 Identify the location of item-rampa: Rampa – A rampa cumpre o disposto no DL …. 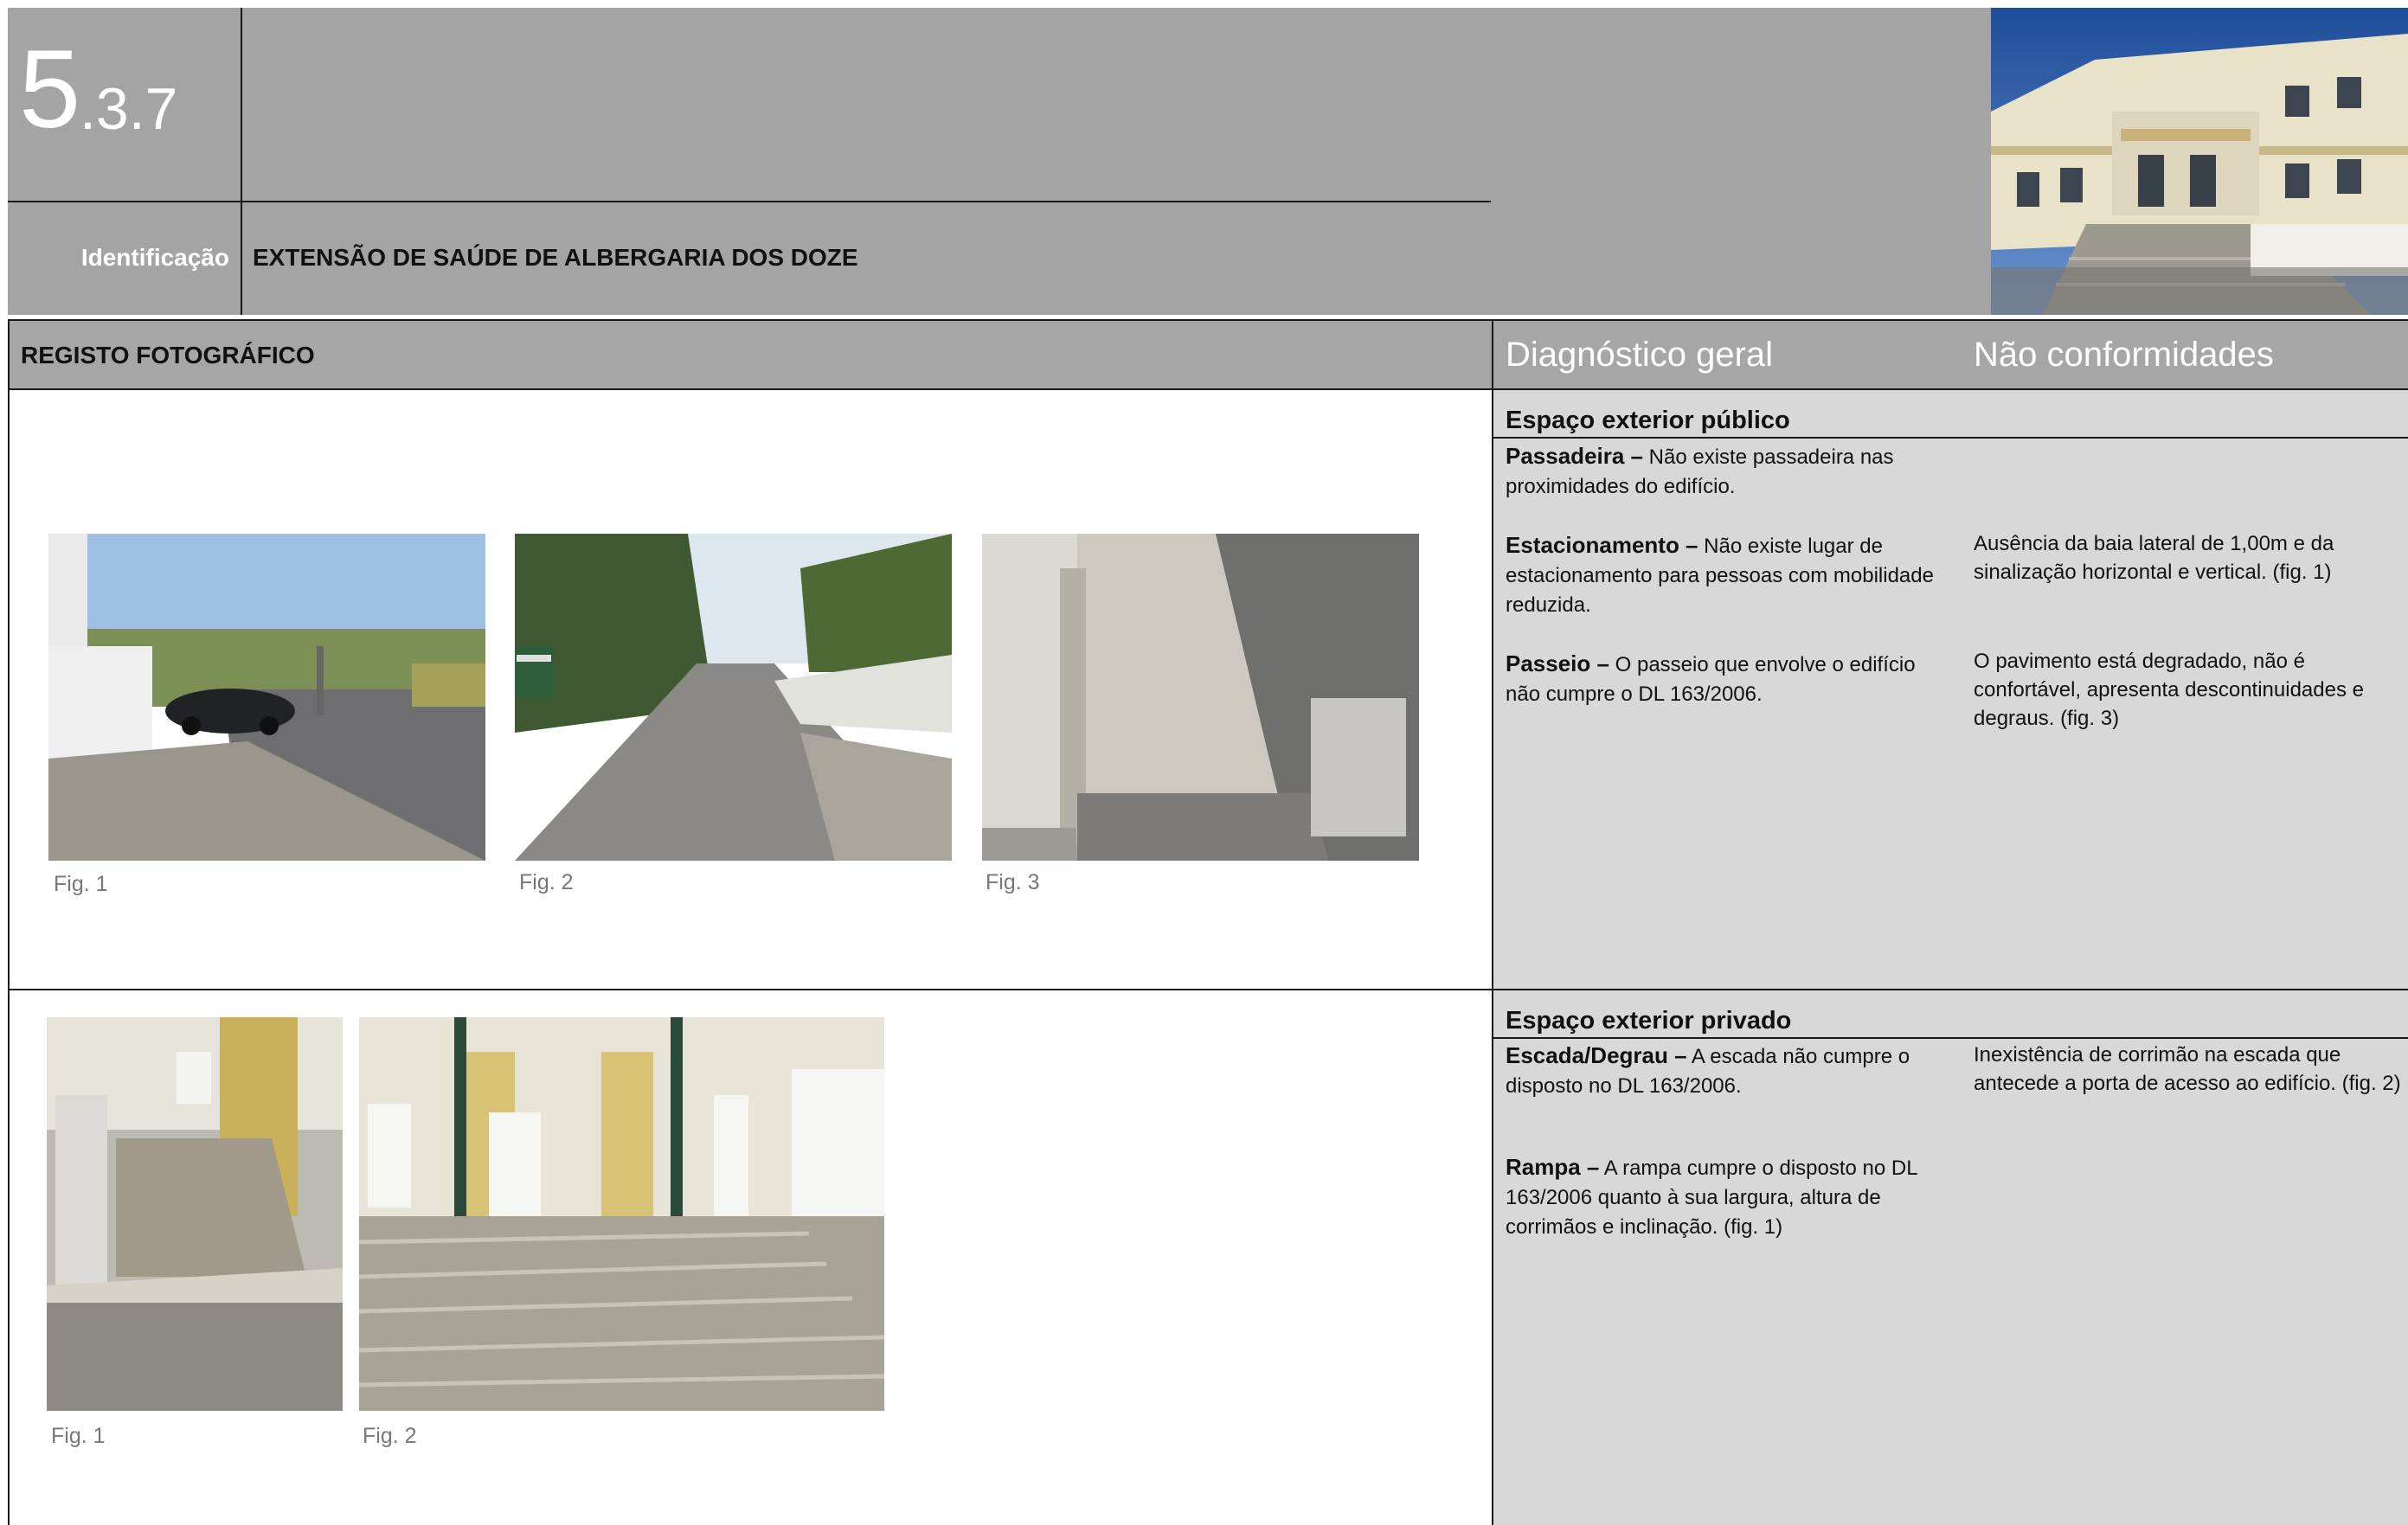
(1730, 1197).